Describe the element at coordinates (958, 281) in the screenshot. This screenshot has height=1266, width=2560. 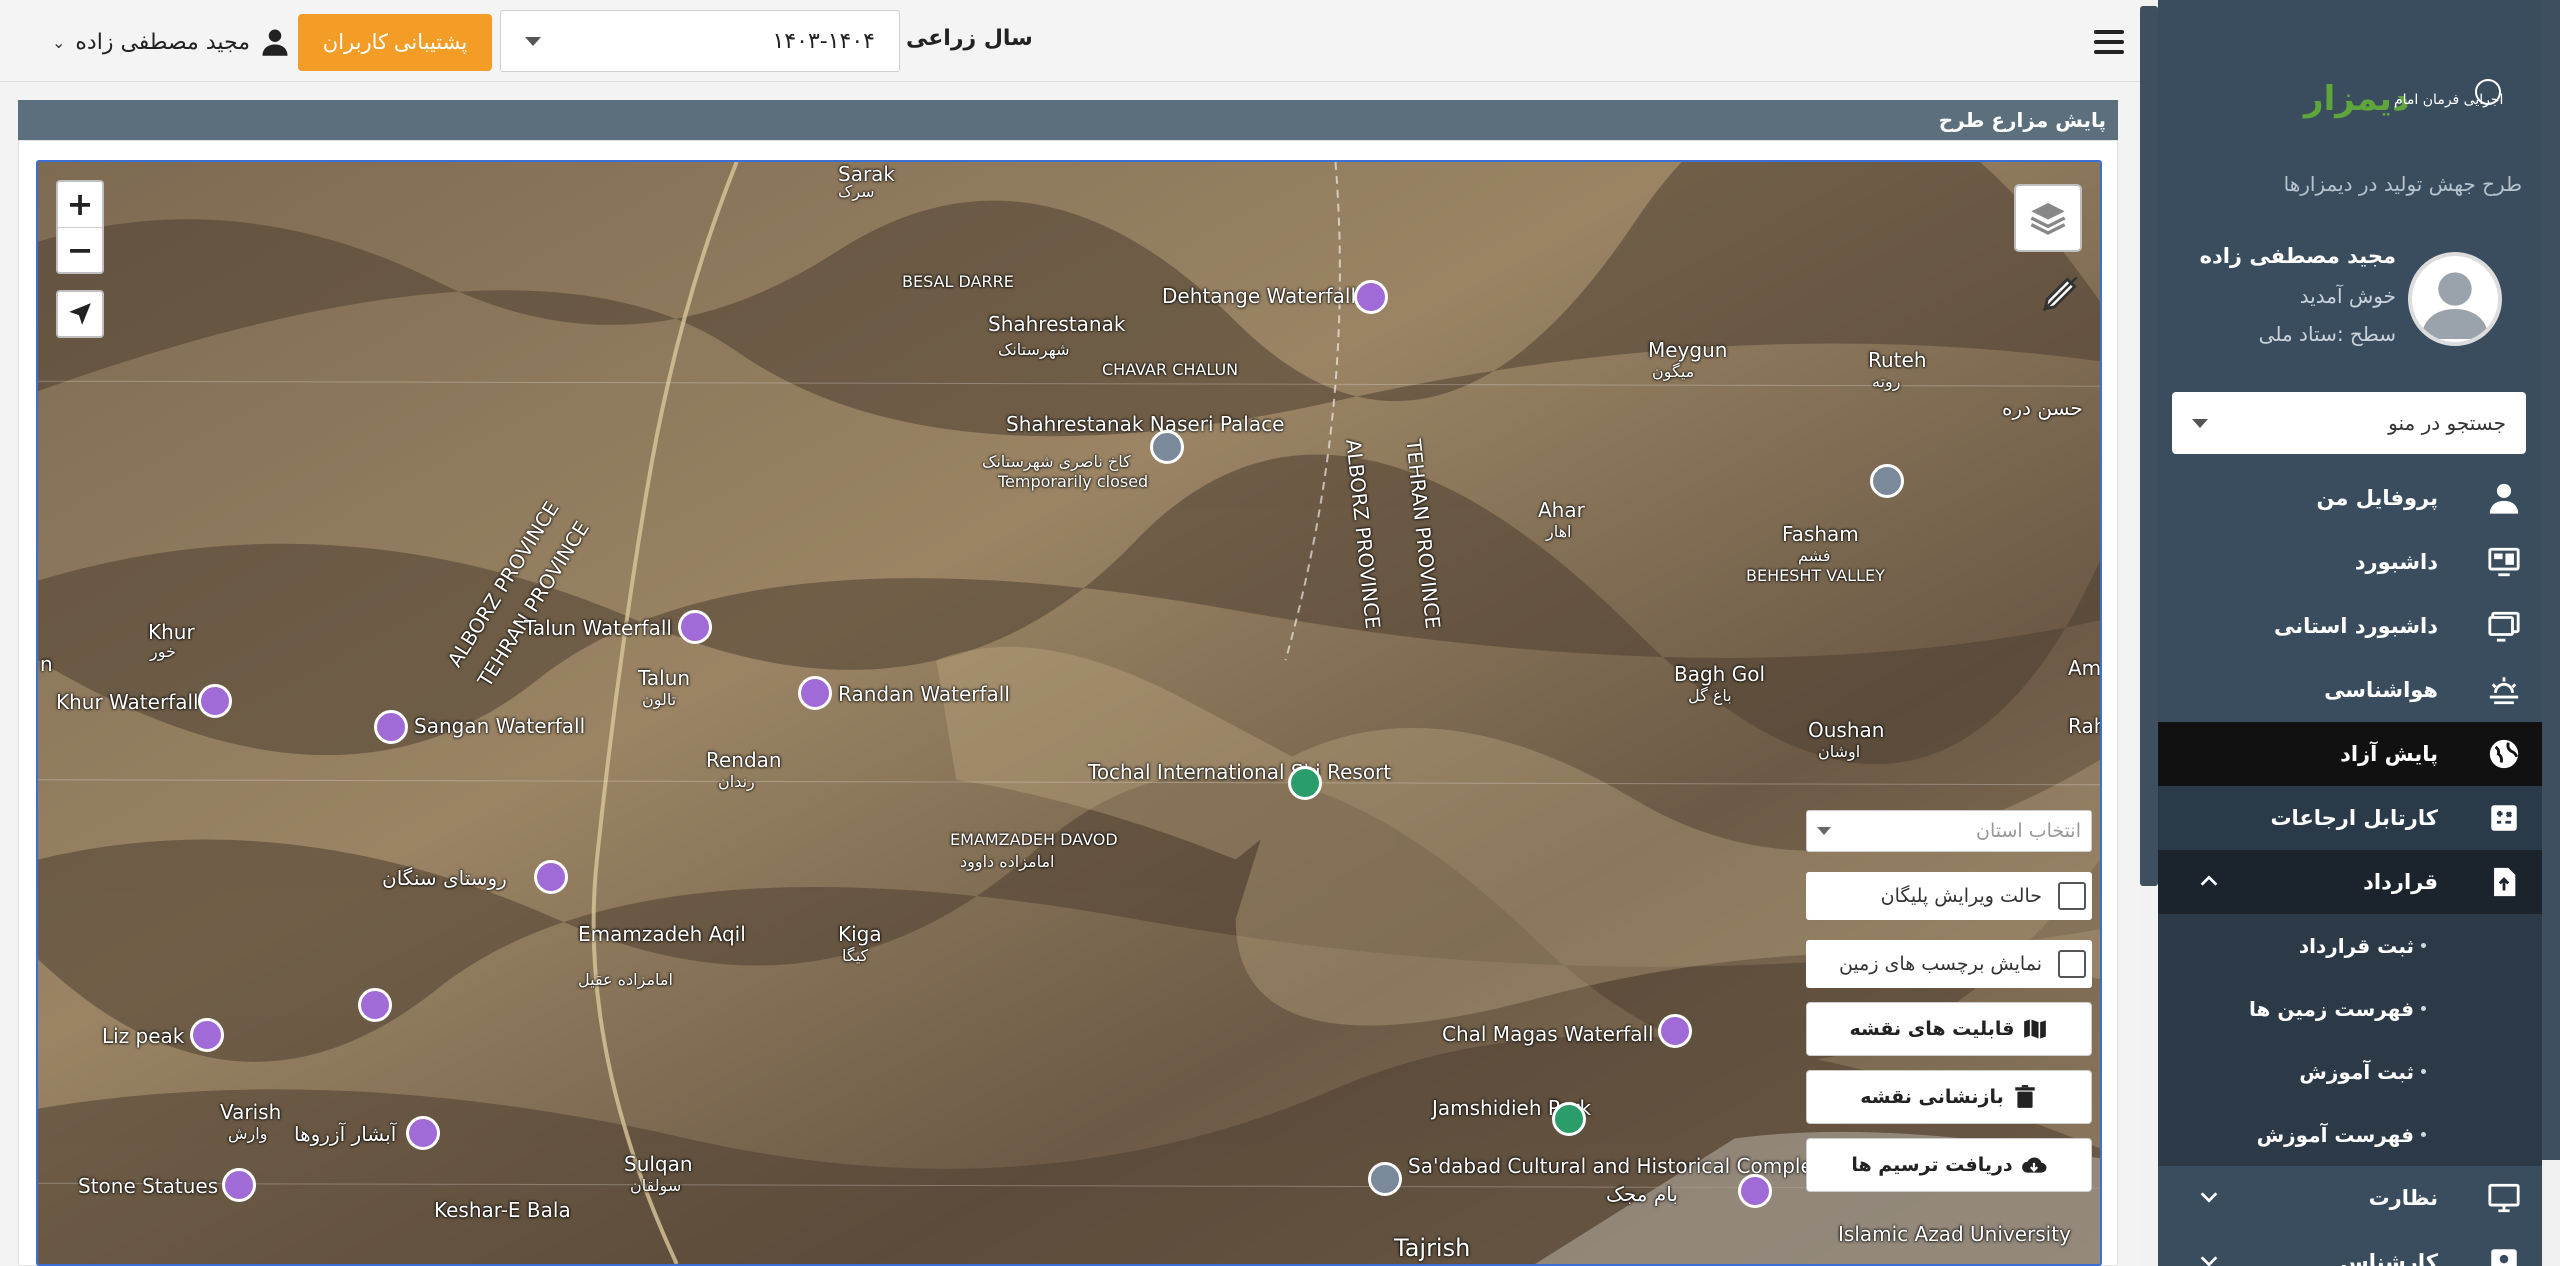
I see `map-place-label: BESAL DARRE` at that location.